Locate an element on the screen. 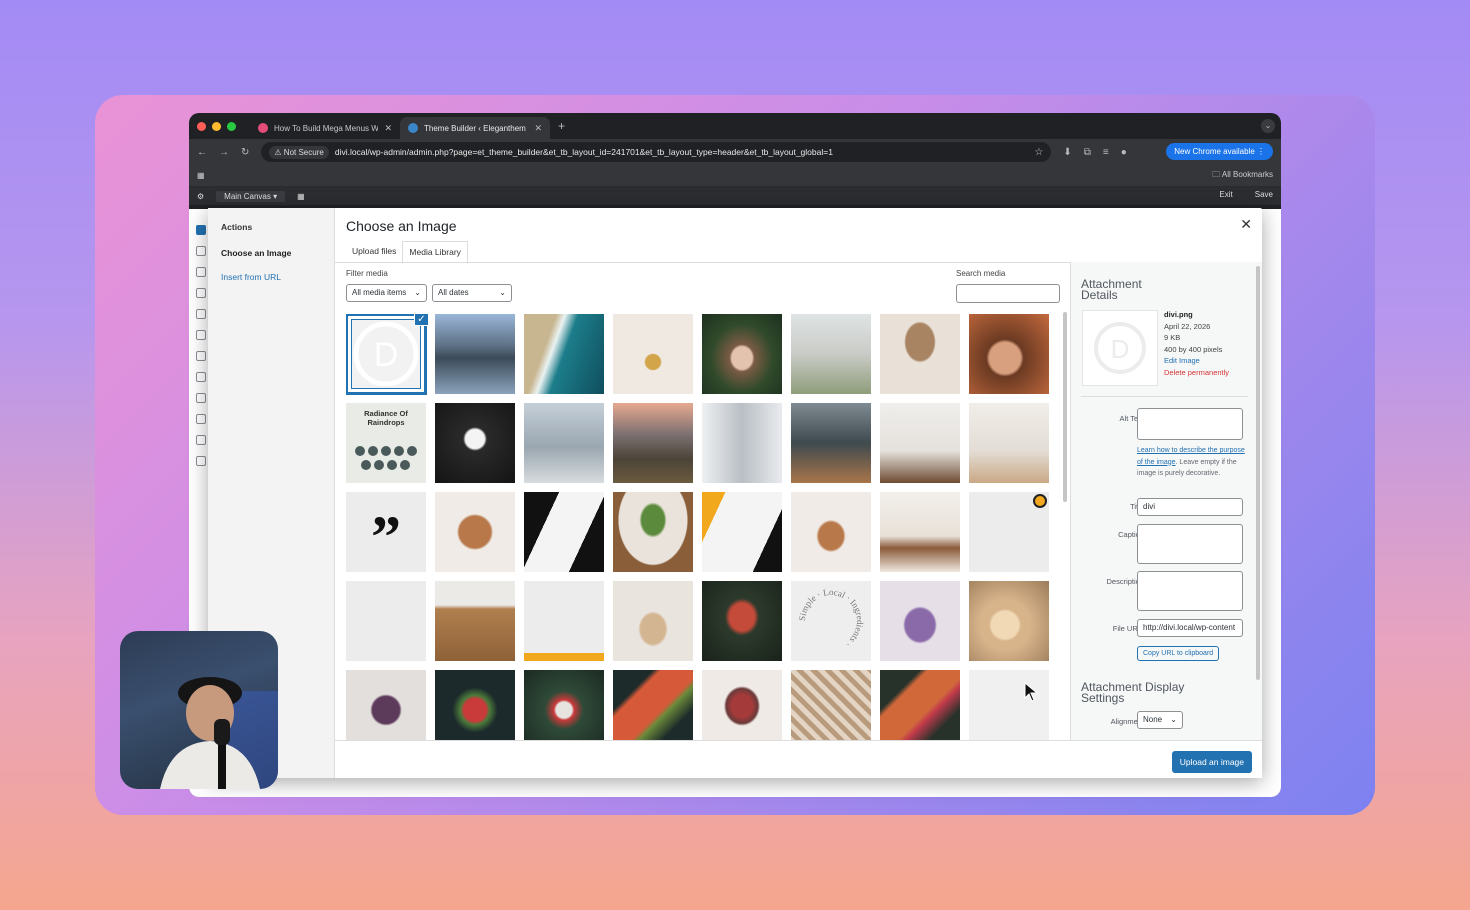 This screenshot has height=910, width=1470. back-icon: ← is located at coordinates (202, 152).